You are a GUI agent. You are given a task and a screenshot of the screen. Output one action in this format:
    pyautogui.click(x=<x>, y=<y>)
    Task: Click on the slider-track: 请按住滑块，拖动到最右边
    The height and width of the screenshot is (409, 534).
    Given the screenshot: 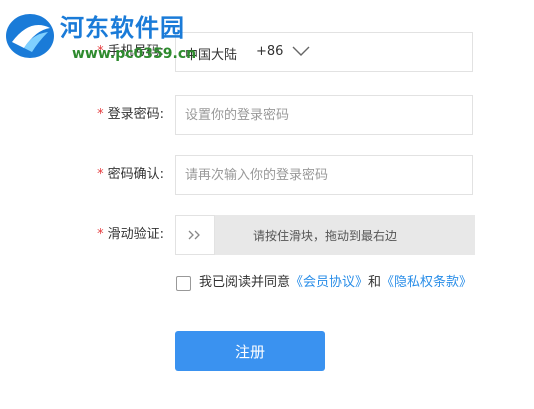 What is the action you would take?
    pyautogui.click(x=325, y=235)
    